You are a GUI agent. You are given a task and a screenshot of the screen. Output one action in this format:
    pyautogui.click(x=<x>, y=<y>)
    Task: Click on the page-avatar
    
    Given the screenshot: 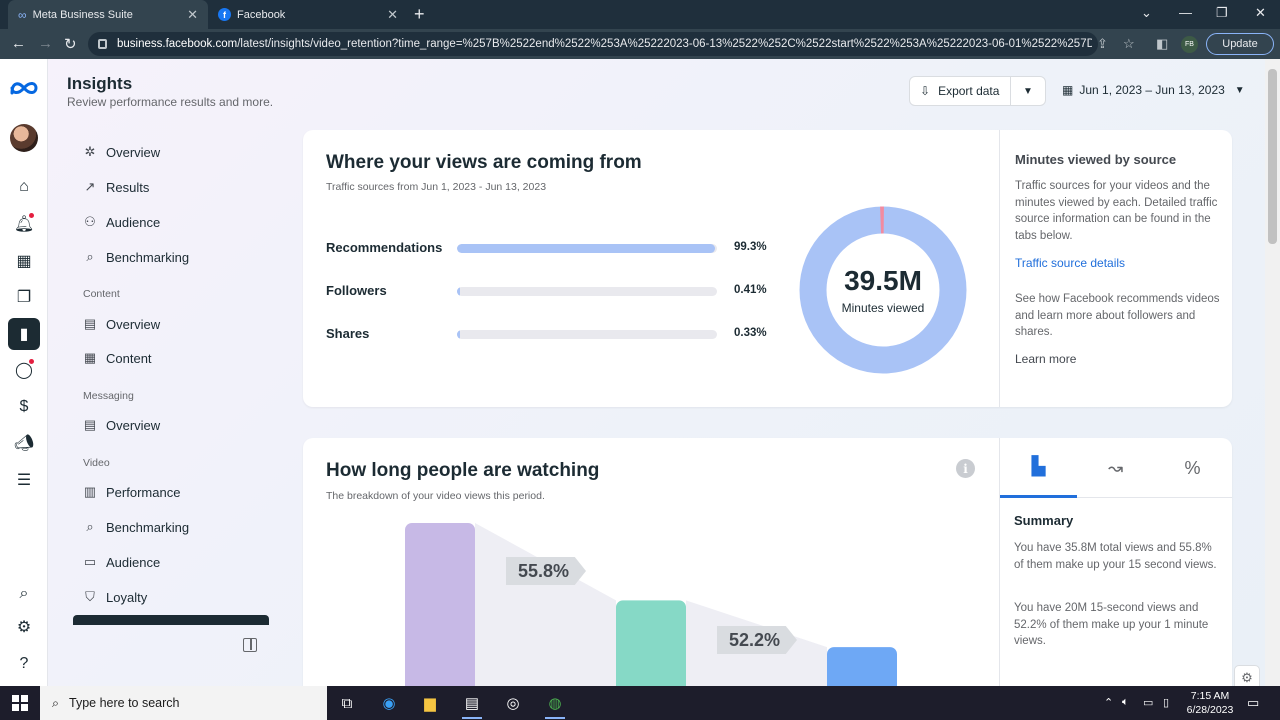 What is the action you would take?
    pyautogui.click(x=24, y=138)
    